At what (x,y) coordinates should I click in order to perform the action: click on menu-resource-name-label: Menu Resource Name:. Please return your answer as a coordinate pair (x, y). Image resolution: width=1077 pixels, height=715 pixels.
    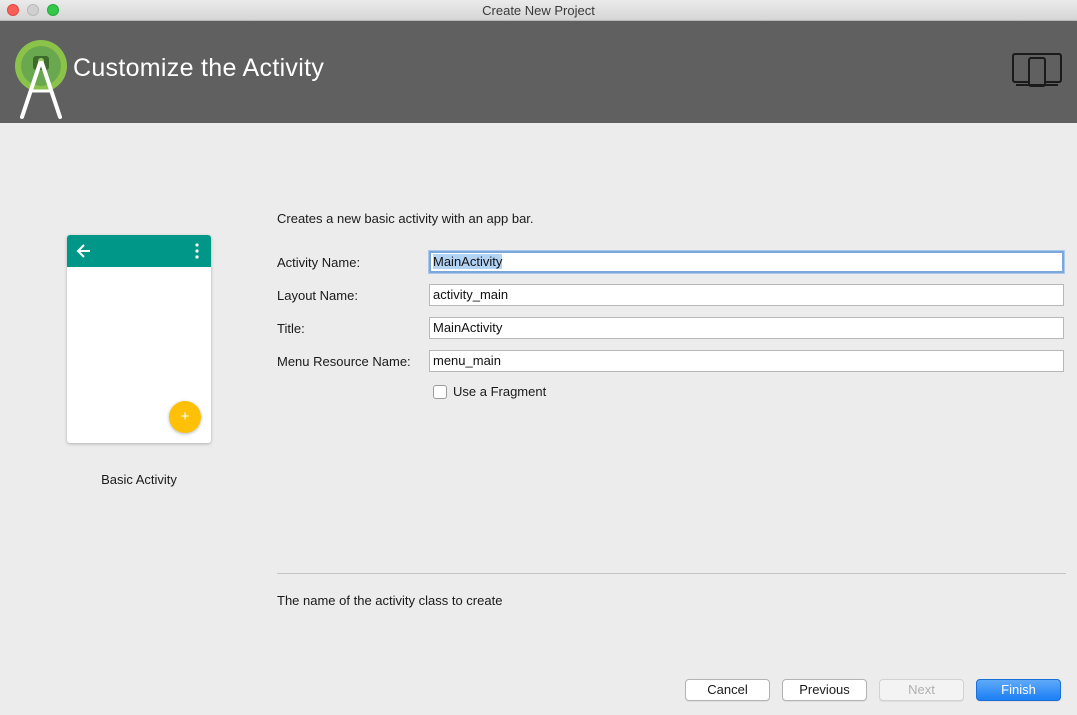
    Looking at the image, I should click on (344, 361).